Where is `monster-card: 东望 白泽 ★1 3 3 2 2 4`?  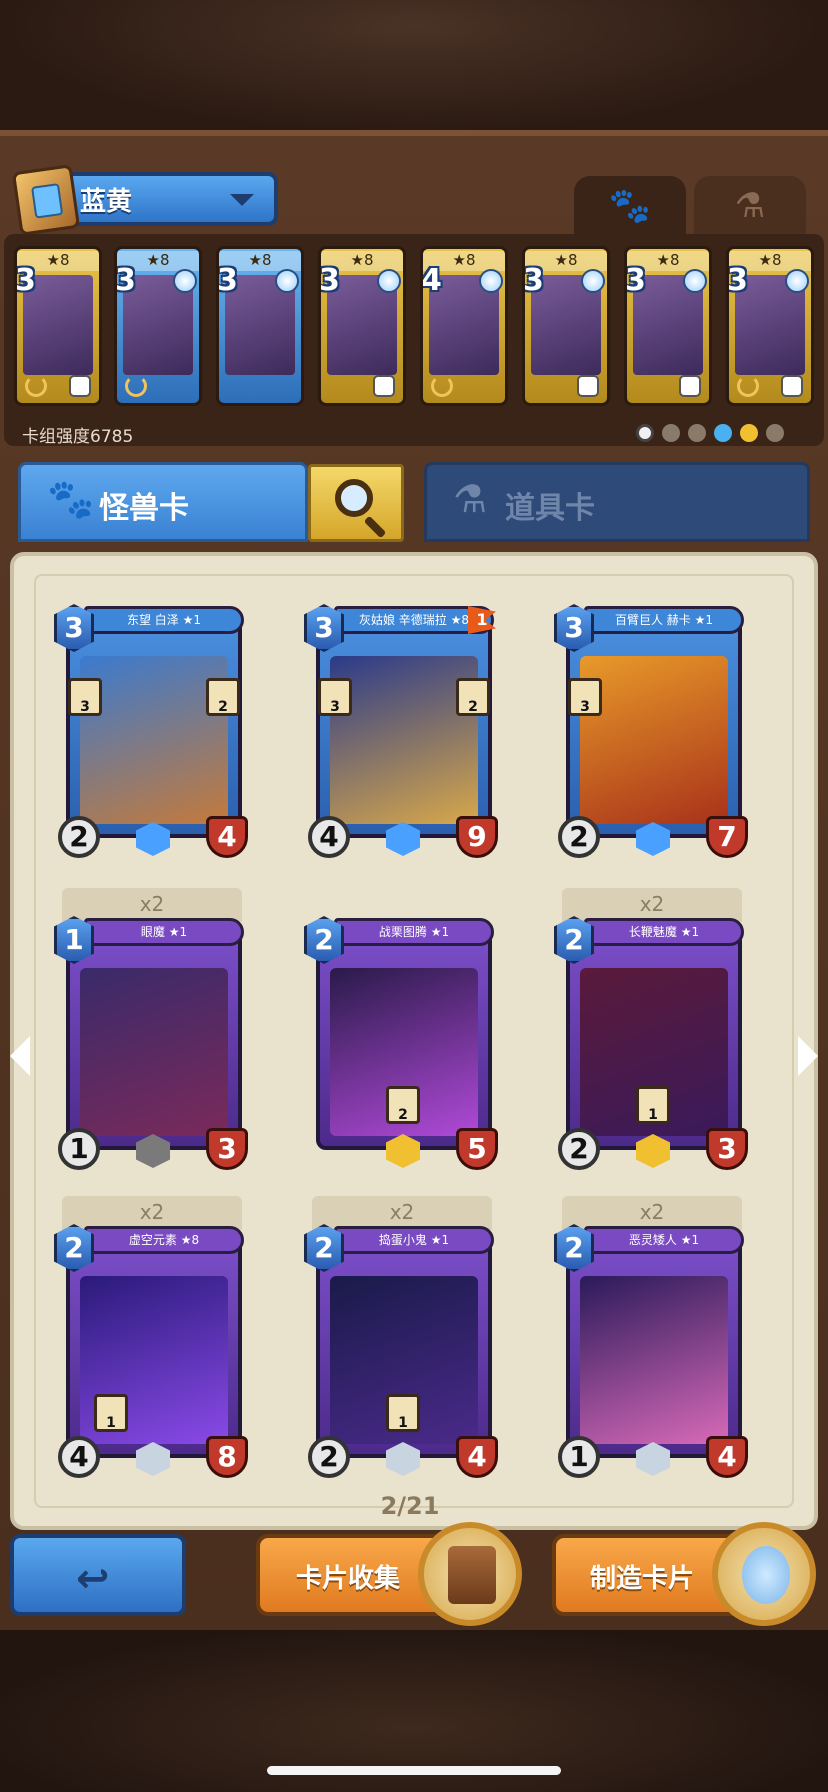
monster-card: 东望 白泽 ★1 3 3 2 2 4 is located at coordinates (152, 731).